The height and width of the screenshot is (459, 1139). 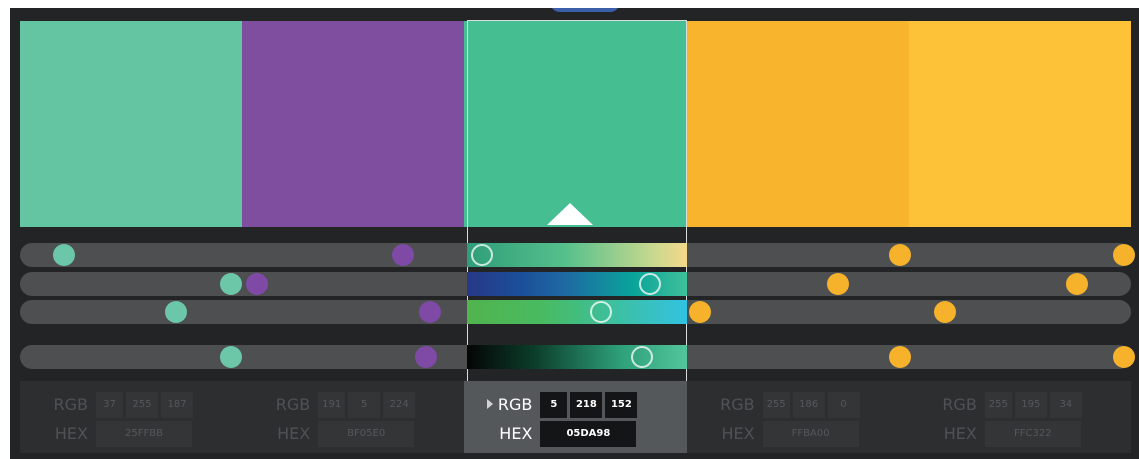 I want to click on color-values-5: RGB 255 195 34 HEX FFC322, so click(x=1020, y=417).